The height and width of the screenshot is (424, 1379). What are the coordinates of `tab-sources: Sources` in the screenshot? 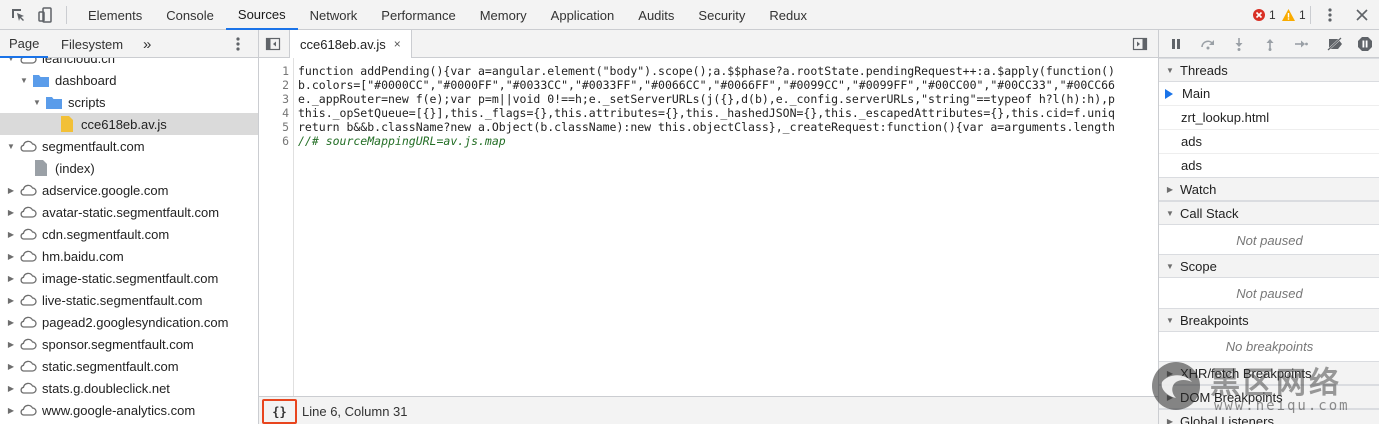 It's located at (261, 15).